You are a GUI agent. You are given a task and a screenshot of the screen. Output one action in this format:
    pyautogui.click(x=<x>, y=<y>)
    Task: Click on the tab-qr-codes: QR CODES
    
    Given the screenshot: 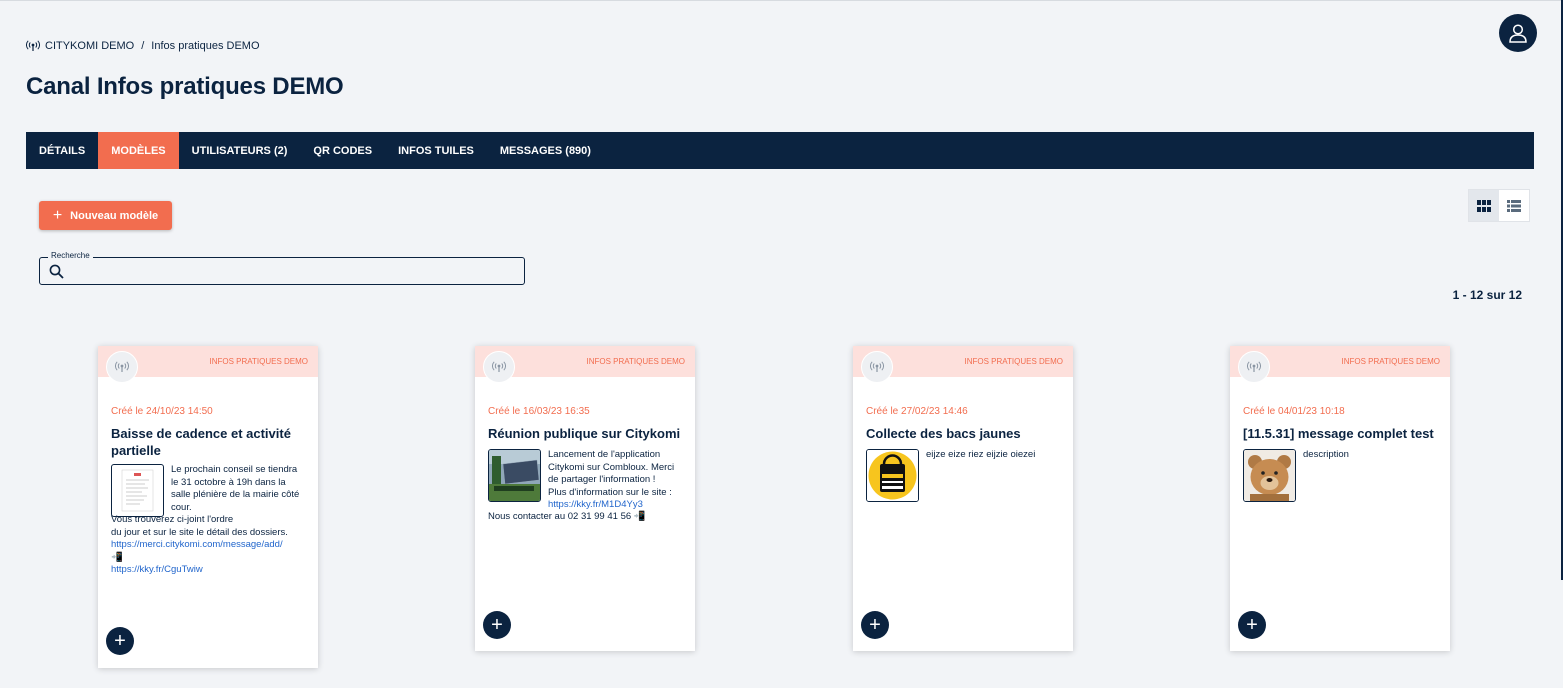 What is the action you would take?
    pyautogui.click(x=342, y=150)
    